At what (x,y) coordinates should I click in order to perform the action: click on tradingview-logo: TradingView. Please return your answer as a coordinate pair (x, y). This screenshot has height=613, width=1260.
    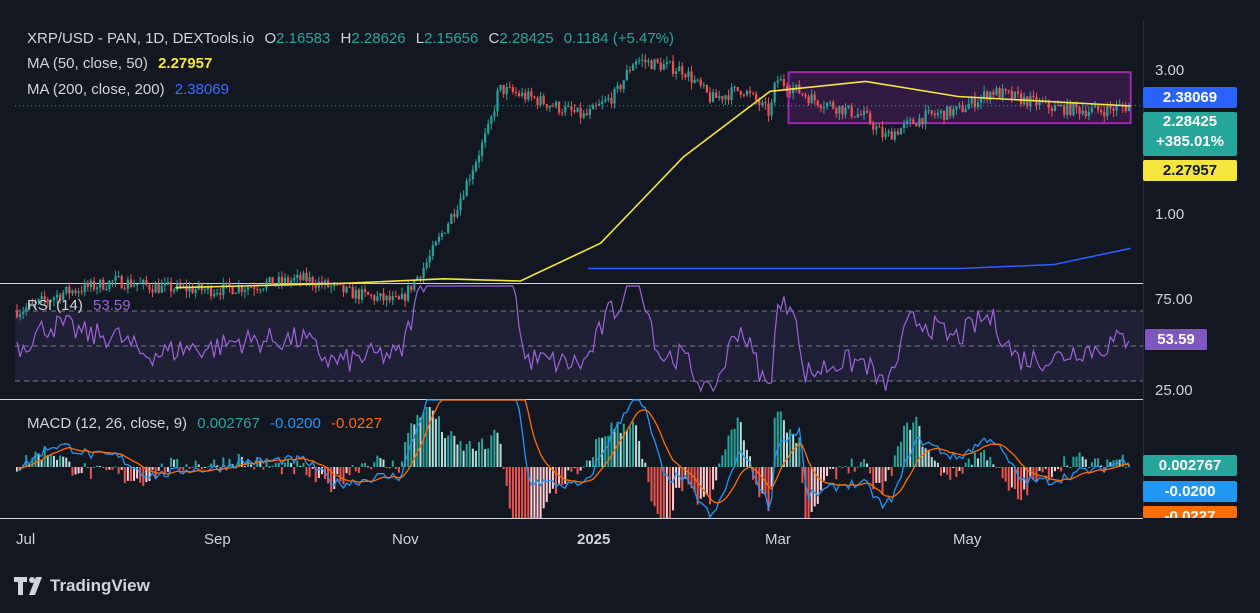
    Looking at the image, I should click on (82, 586).